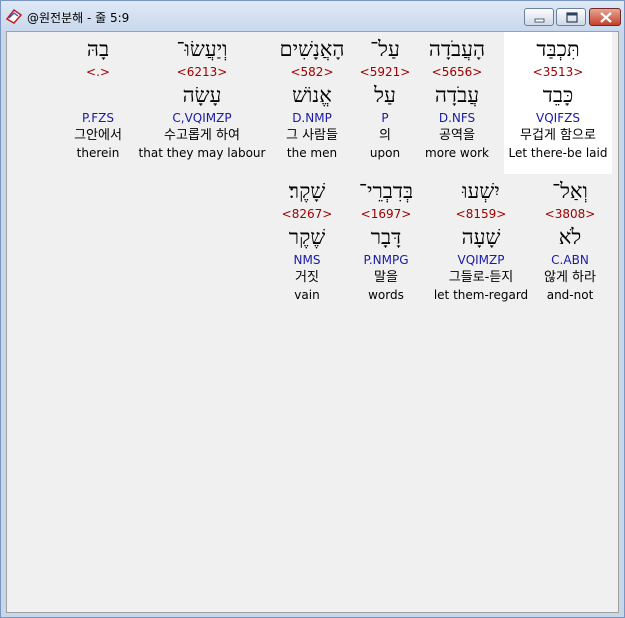  What do you see at coordinates (98, 135) in the screenshot?
I see `korean-gloss: 그안에서` at bounding box center [98, 135].